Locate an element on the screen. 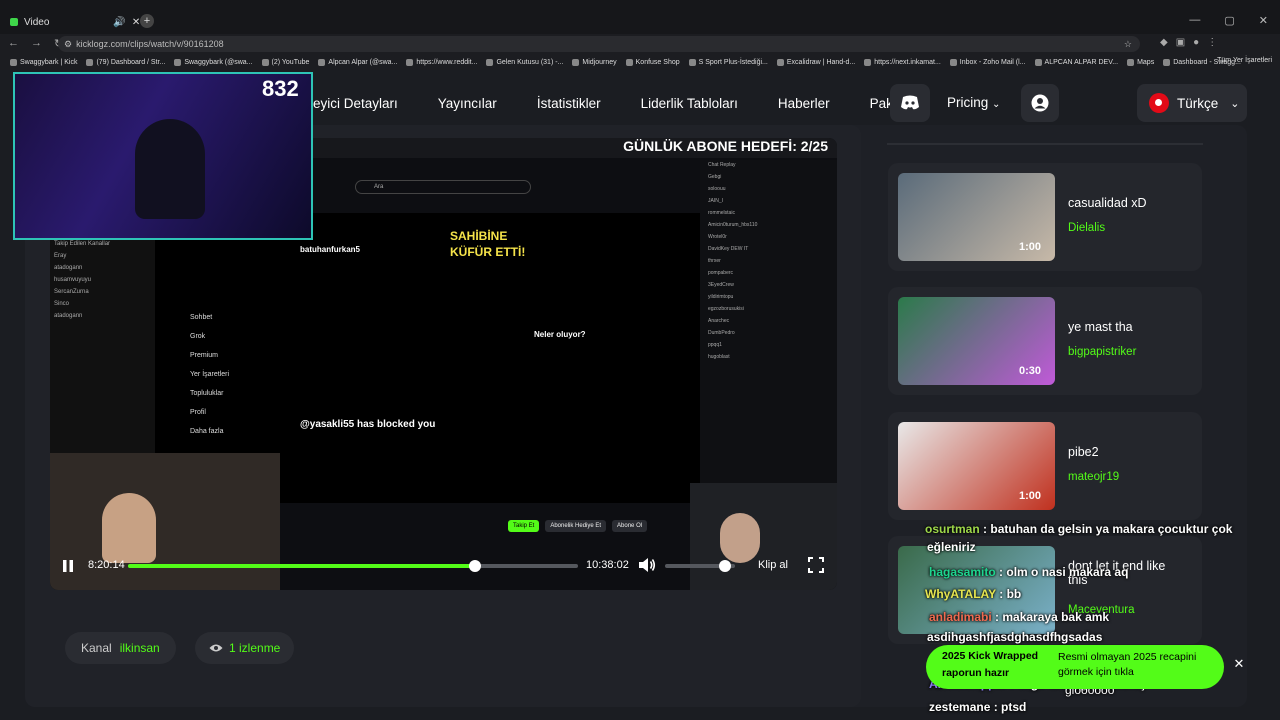  related-clip-card: 1:00 casualidad xD Dielalis is located at coordinates (1045, 217).